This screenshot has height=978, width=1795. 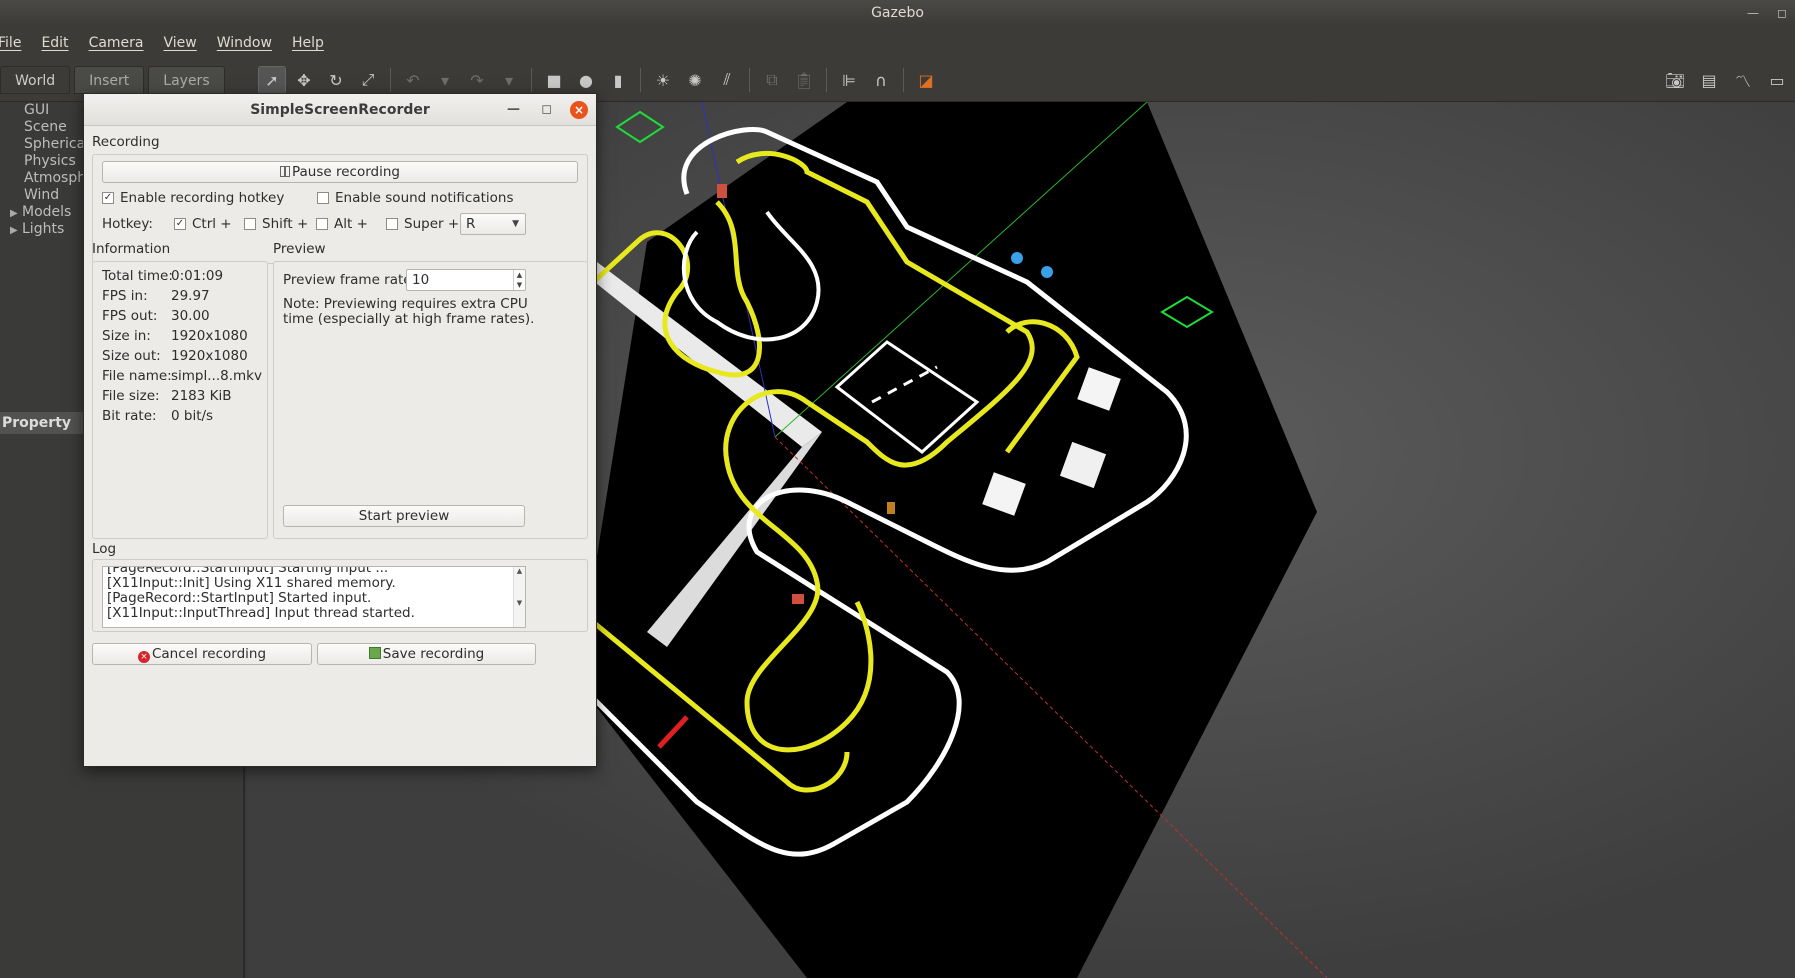 I want to click on menu-camera: Camera, so click(x=116, y=43).